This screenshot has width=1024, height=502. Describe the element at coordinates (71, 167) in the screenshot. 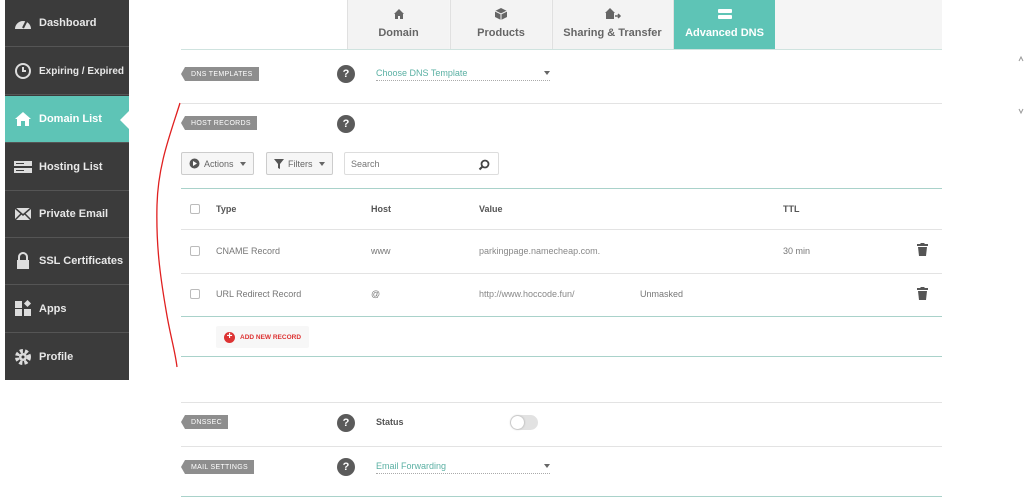

I see `sidebar-item-label: Hosting List` at that location.